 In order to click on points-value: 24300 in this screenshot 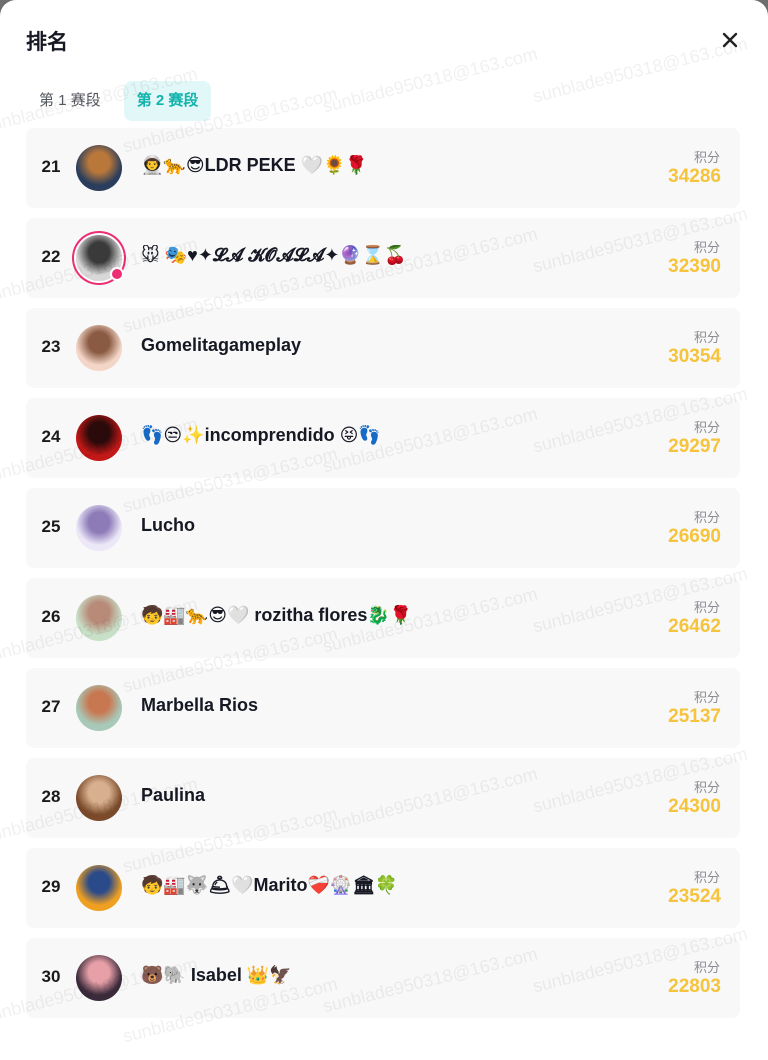, I will do `click(694, 806)`.